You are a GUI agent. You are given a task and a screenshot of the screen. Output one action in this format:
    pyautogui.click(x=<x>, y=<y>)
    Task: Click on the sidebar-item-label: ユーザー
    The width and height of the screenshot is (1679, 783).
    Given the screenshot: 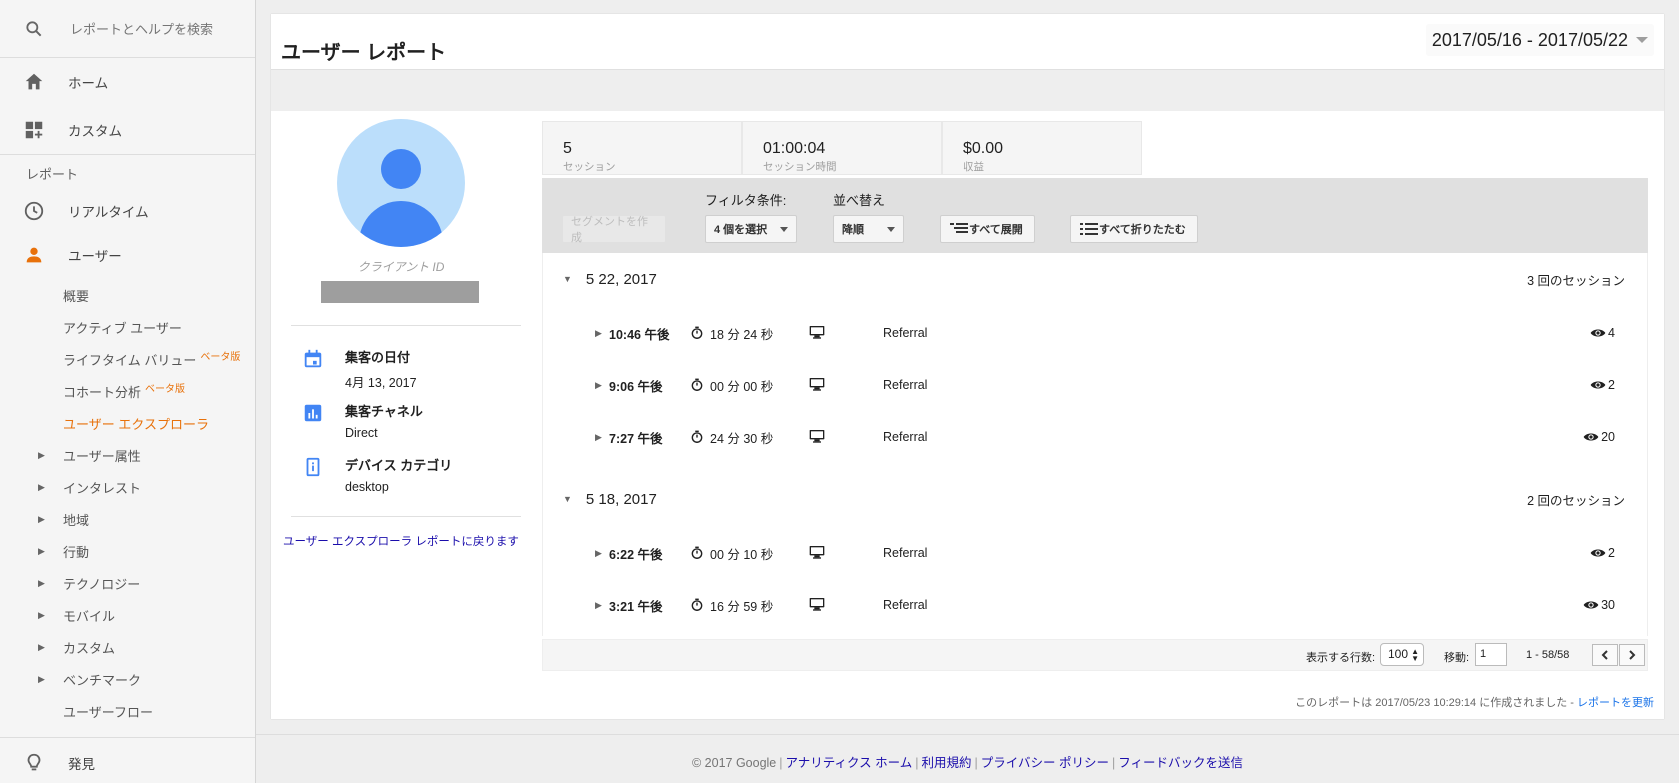 What is the action you would take?
    pyautogui.click(x=95, y=256)
    